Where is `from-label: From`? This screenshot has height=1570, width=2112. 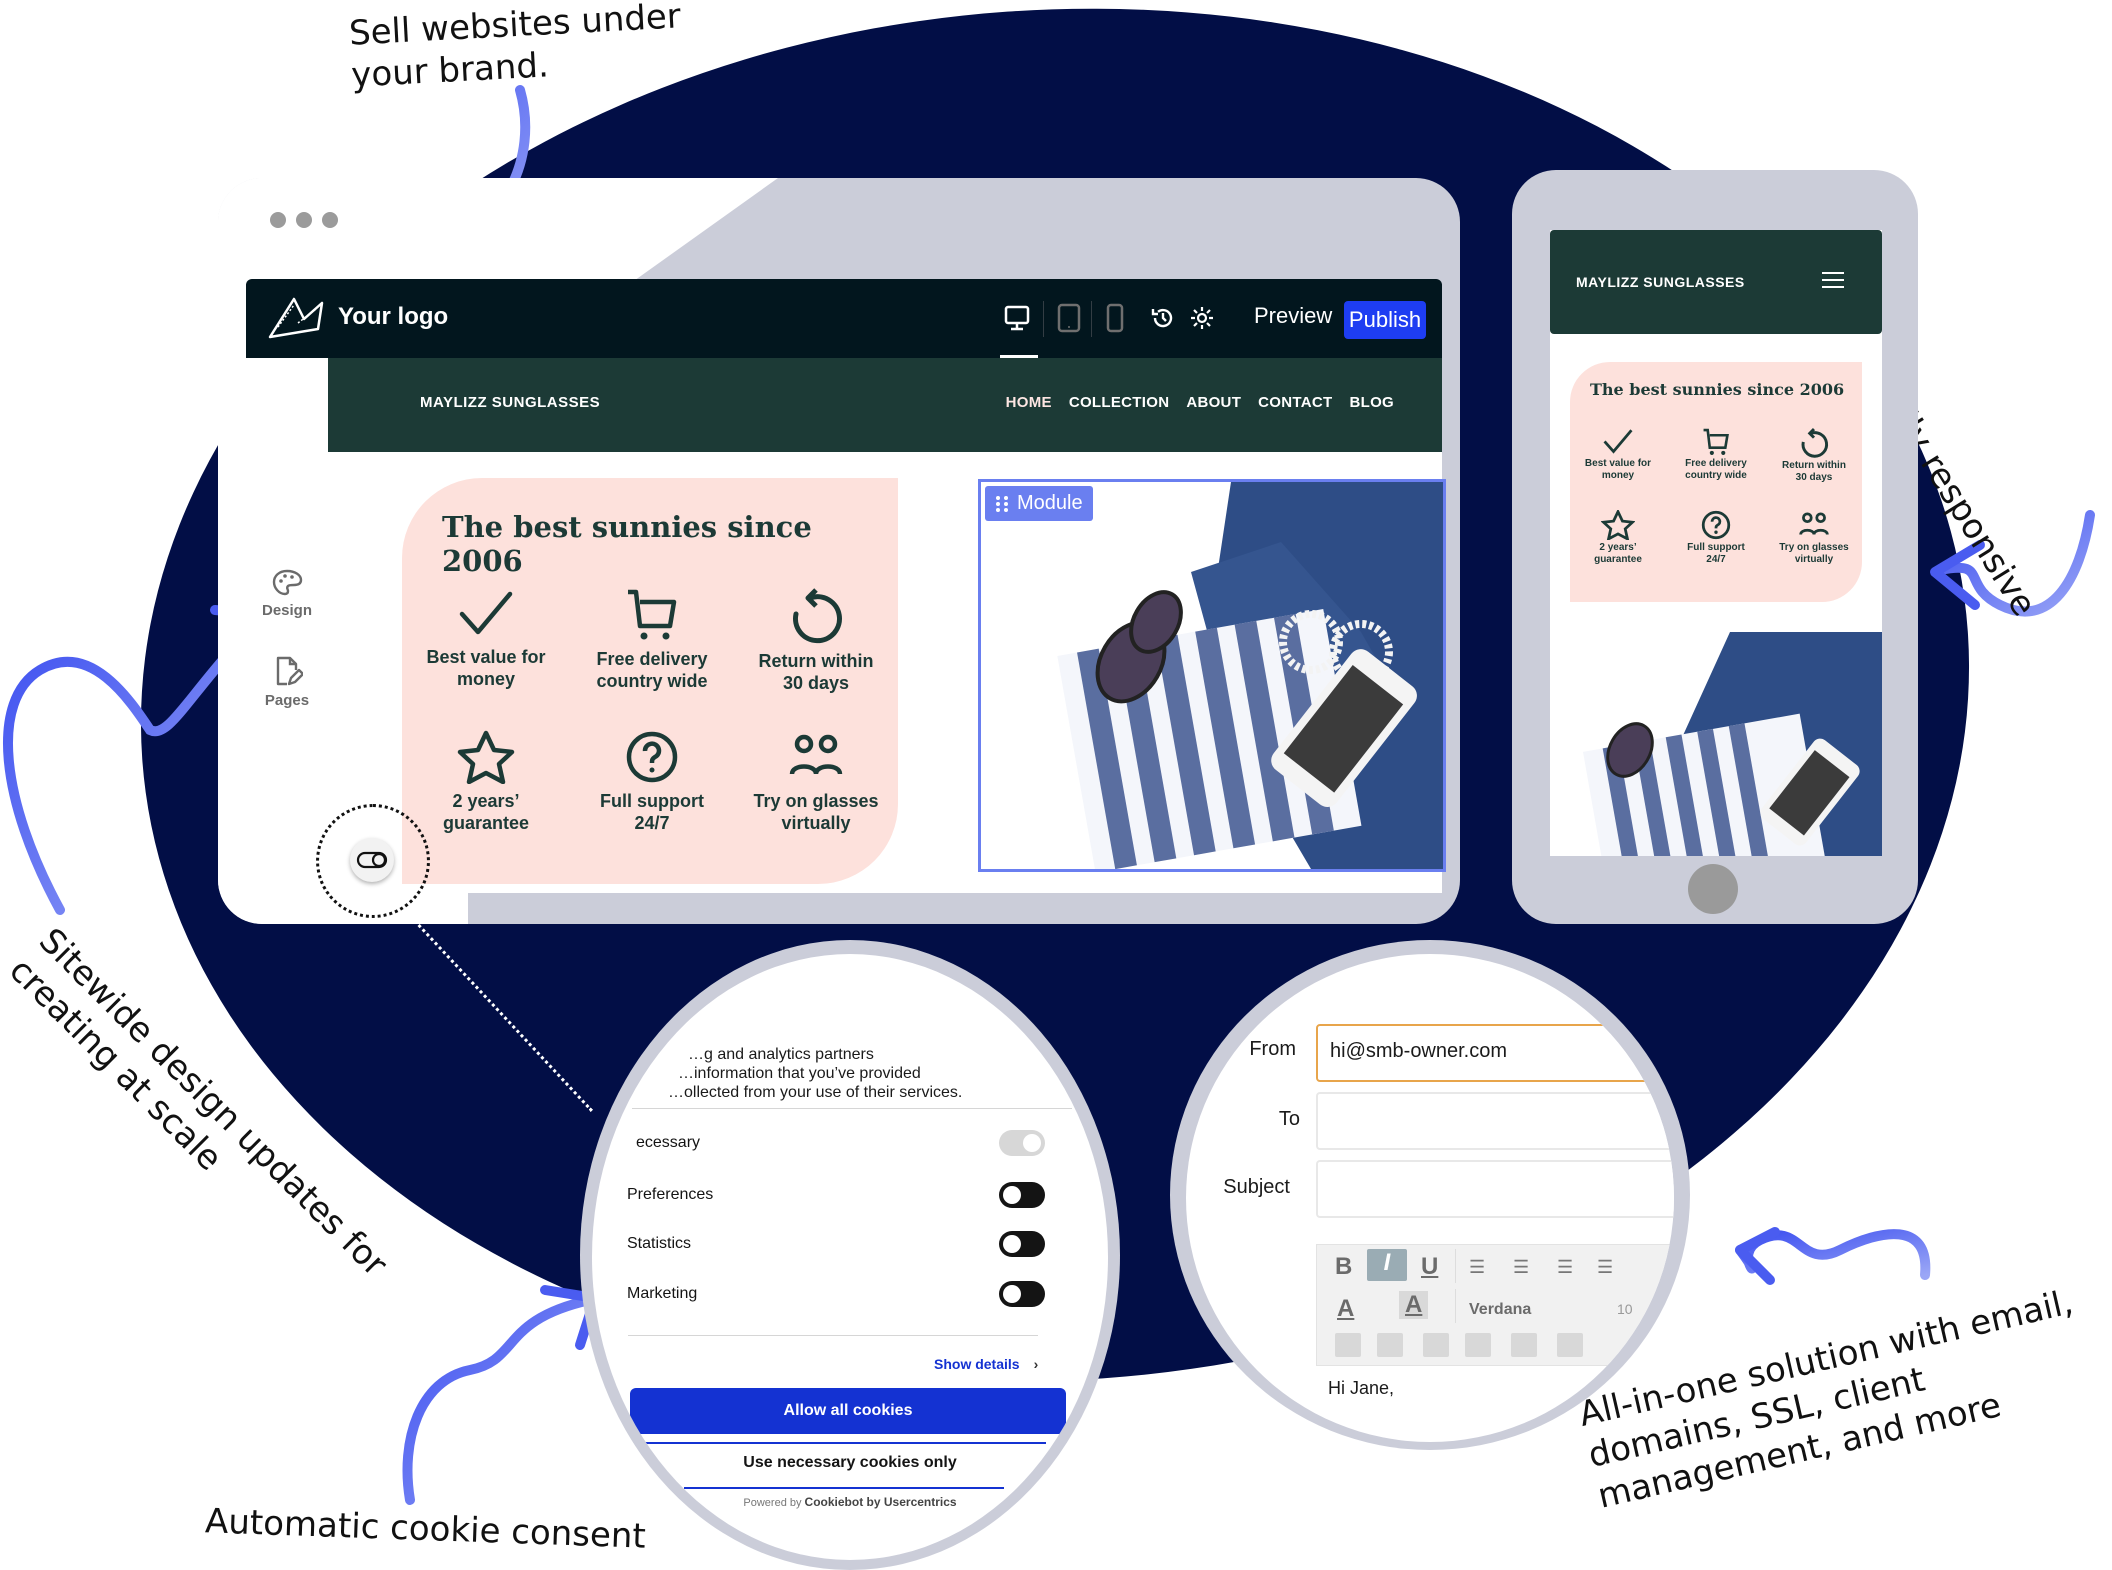
from-label: From is located at coordinates (1272, 1049).